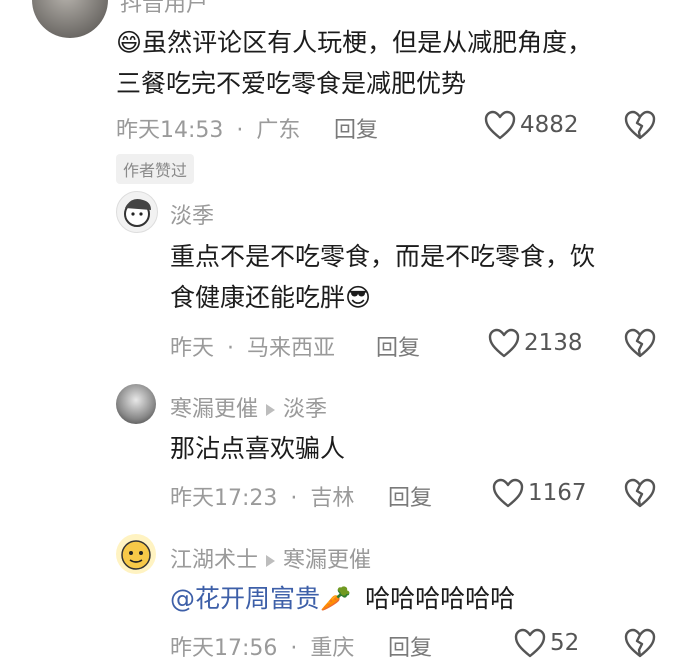 Image resolution: width=690 pixels, height=662 pixels. I want to click on sunglasses-emoji: 😎, so click(358, 297).